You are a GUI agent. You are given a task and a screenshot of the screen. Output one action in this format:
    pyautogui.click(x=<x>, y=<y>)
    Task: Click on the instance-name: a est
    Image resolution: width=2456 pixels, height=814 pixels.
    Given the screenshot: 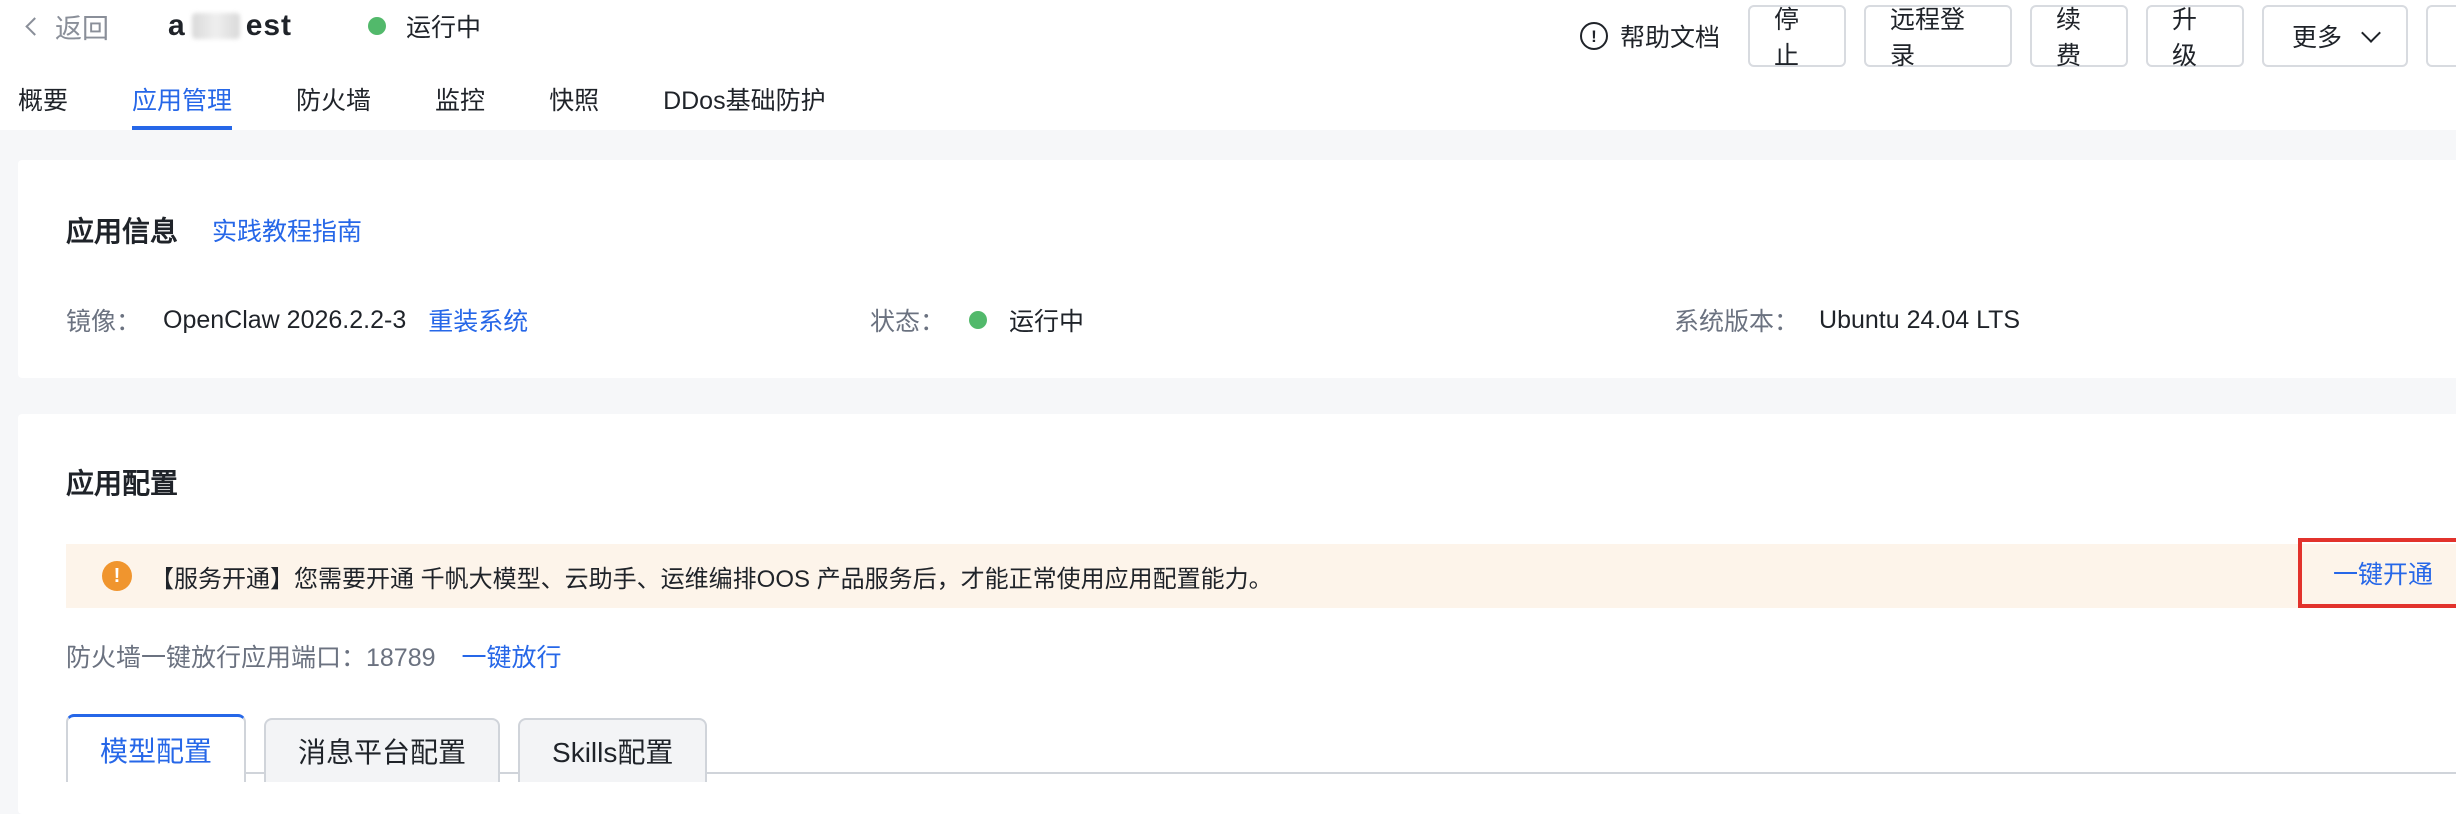 What is the action you would take?
    pyautogui.click(x=230, y=26)
    